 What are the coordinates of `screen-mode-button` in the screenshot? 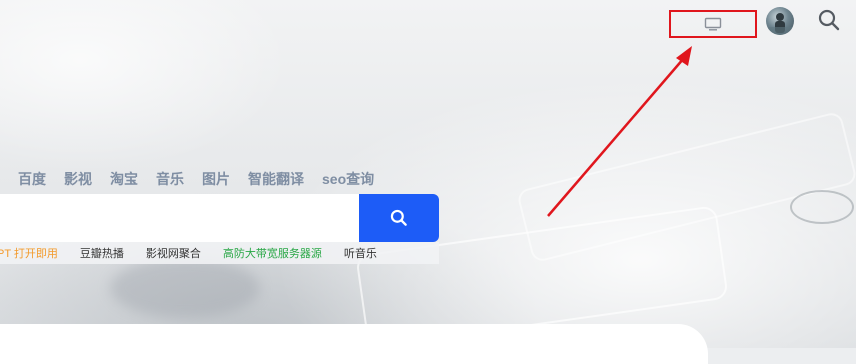 It's located at (713, 24).